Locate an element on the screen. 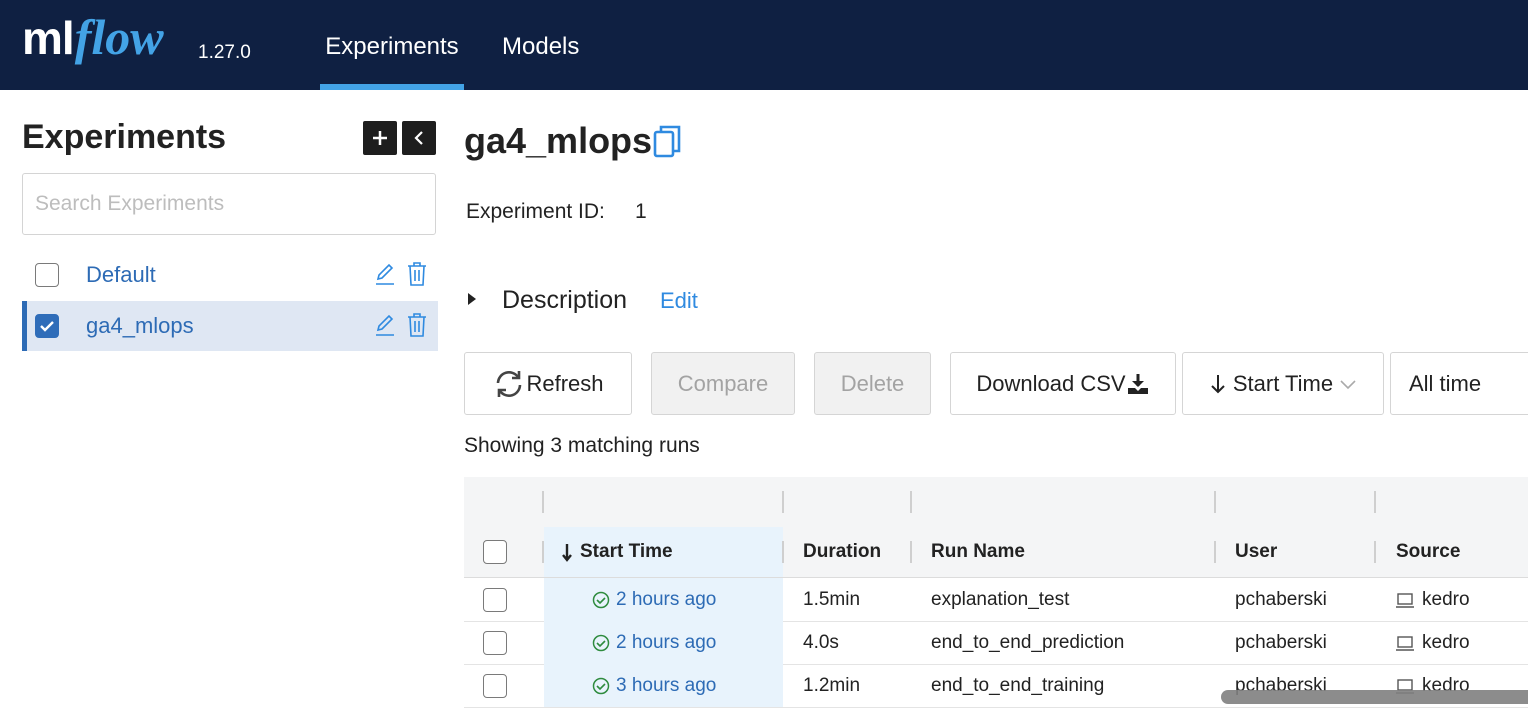 The width and height of the screenshot is (1528, 720). active-tab-indicator is located at coordinates (392, 87).